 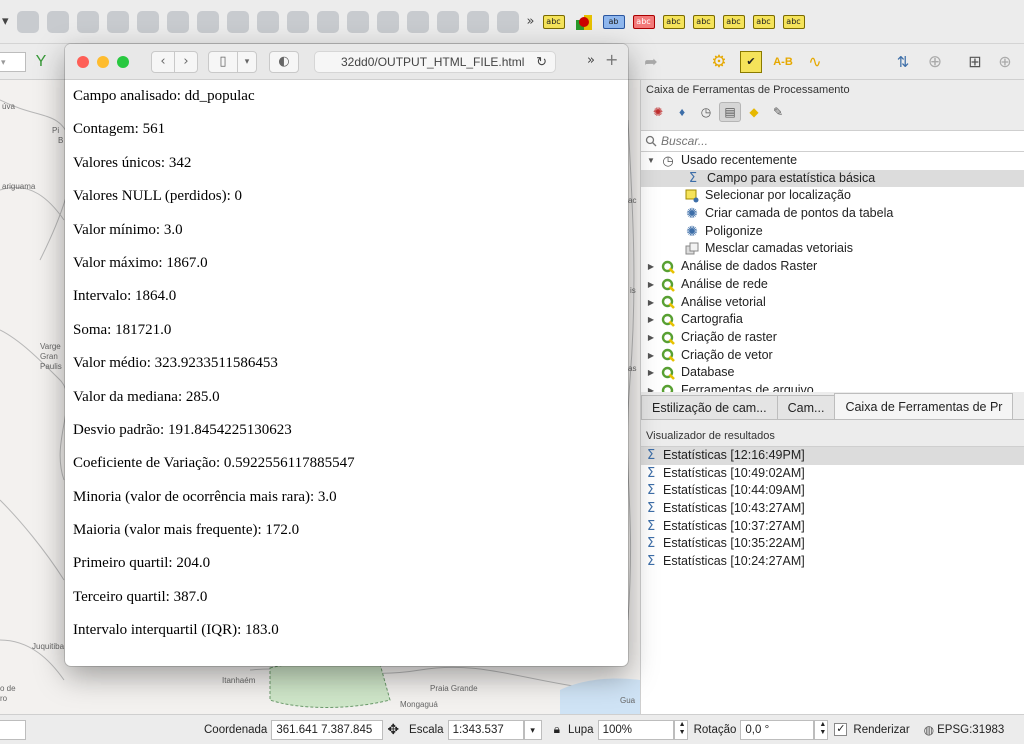 What do you see at coordinates (832, 491) in the screenshot?
I see `result-item: Σ Estatísticas [10:44:09AM]` at bounding box center [832, 491].